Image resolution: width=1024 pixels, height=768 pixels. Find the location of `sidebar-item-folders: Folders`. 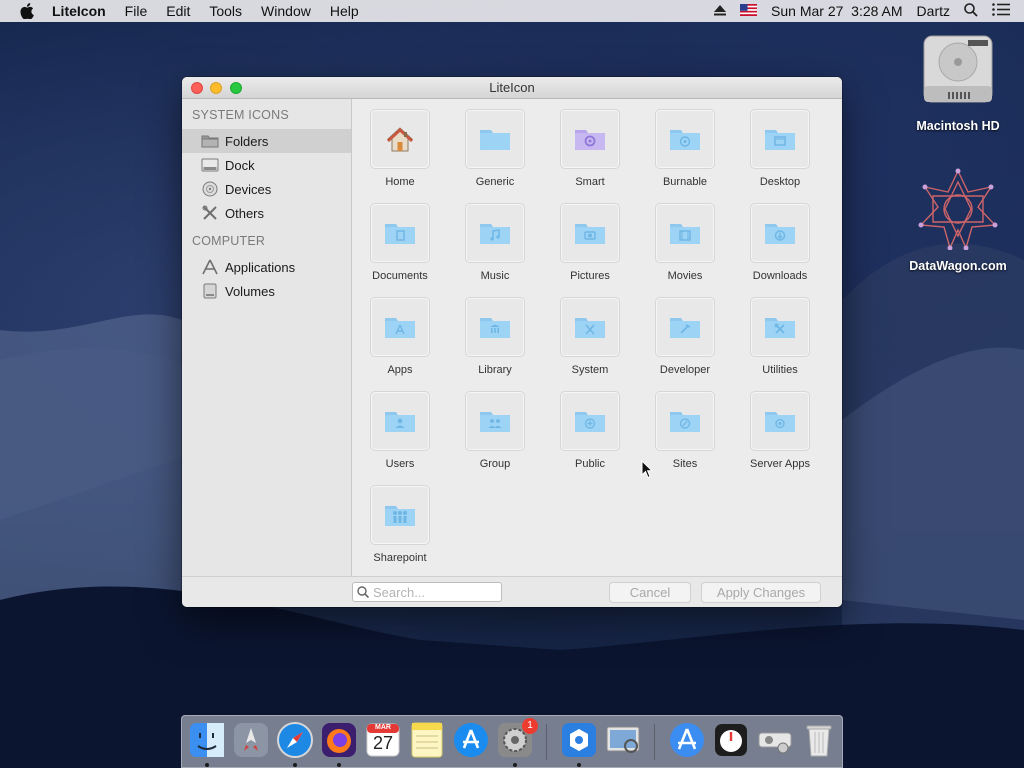

sidebar-item-folders: Folders is located at coordinates (266, 141).